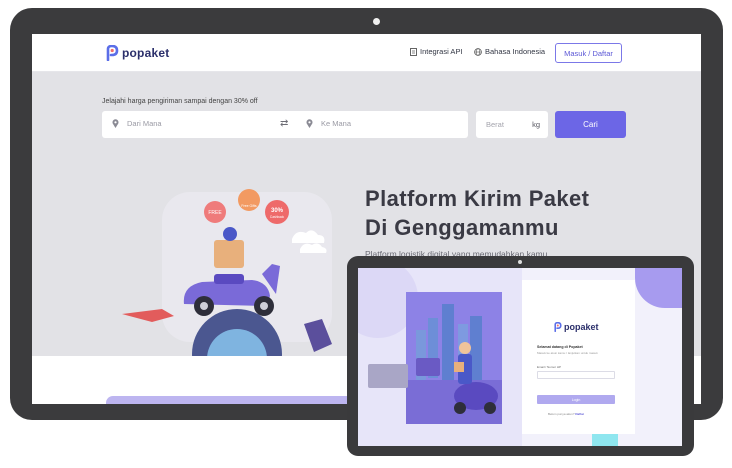  Describe the element at coordinates (277, 217) in the screenshot. I see `svg-text: Cashback` at that location.